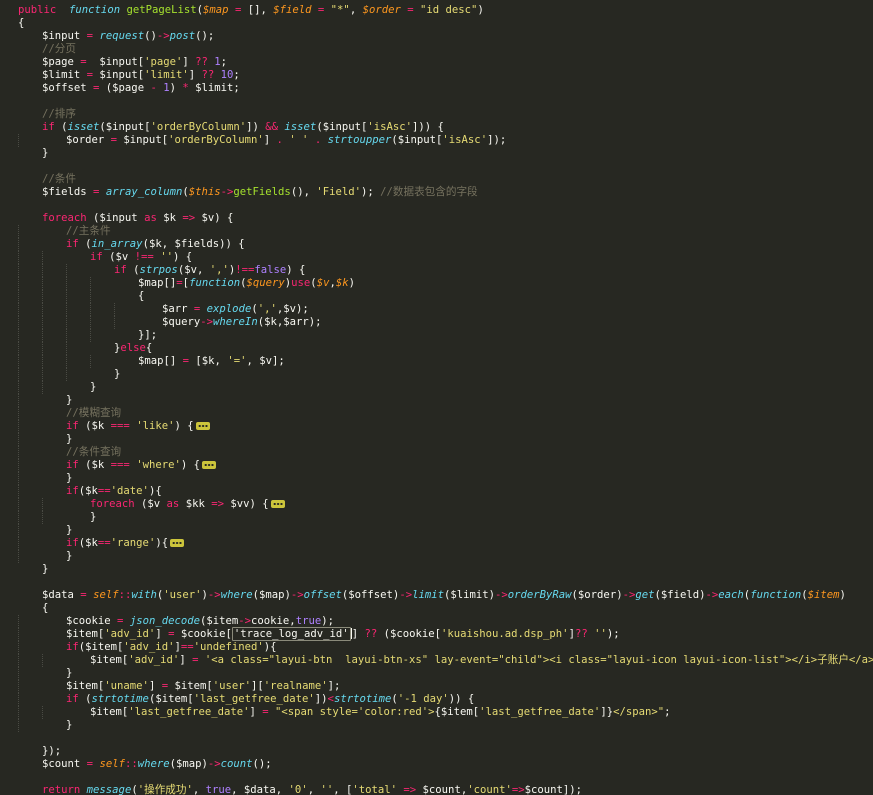 This screenshot has width=873, height=795. What do you see at coordinates (439, 335) in the screenshot?
I see `code-line: }];` at bounding box center [439, 335].